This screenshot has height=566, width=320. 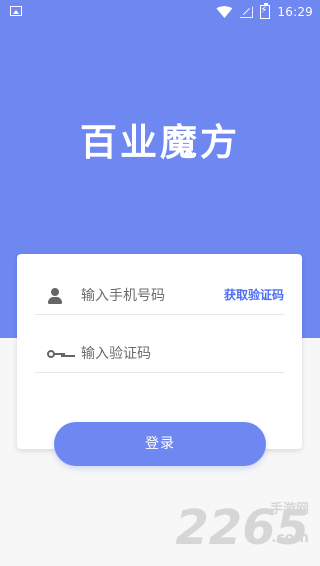 I want to click on battery-icon, so click(x=265, y=11).